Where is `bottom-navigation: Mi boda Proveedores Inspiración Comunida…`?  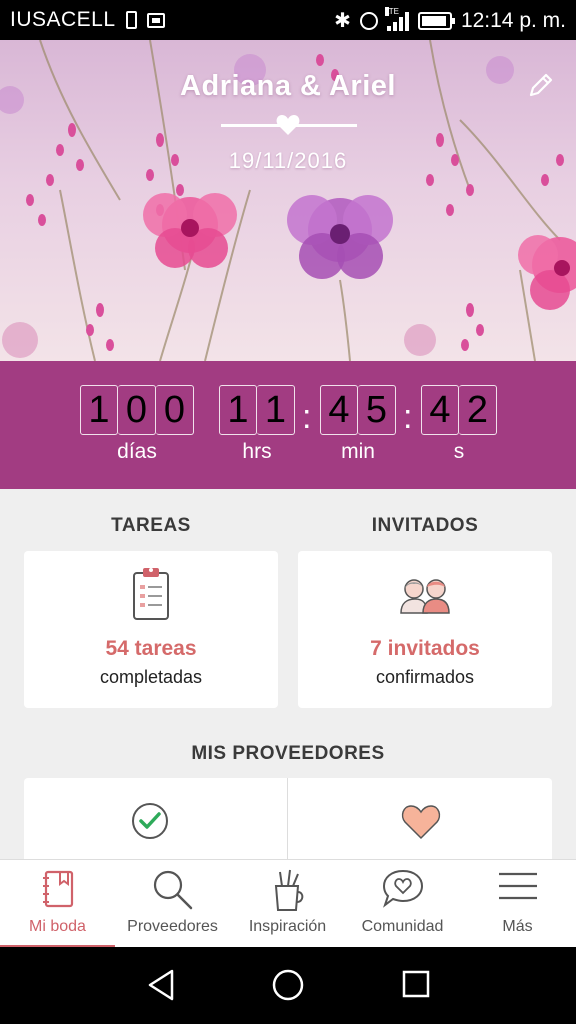 bottom-navigation: Mi boda Proveedores Inspiración Comunida… is located at coordinates (288, 903).